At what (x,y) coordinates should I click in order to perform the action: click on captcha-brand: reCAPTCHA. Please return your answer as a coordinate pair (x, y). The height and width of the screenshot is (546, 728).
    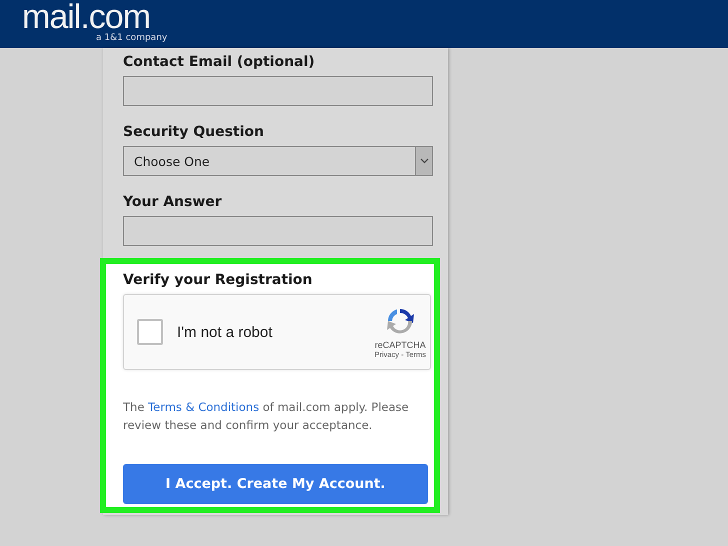
    Looking at the image, I should click on (400, 345).